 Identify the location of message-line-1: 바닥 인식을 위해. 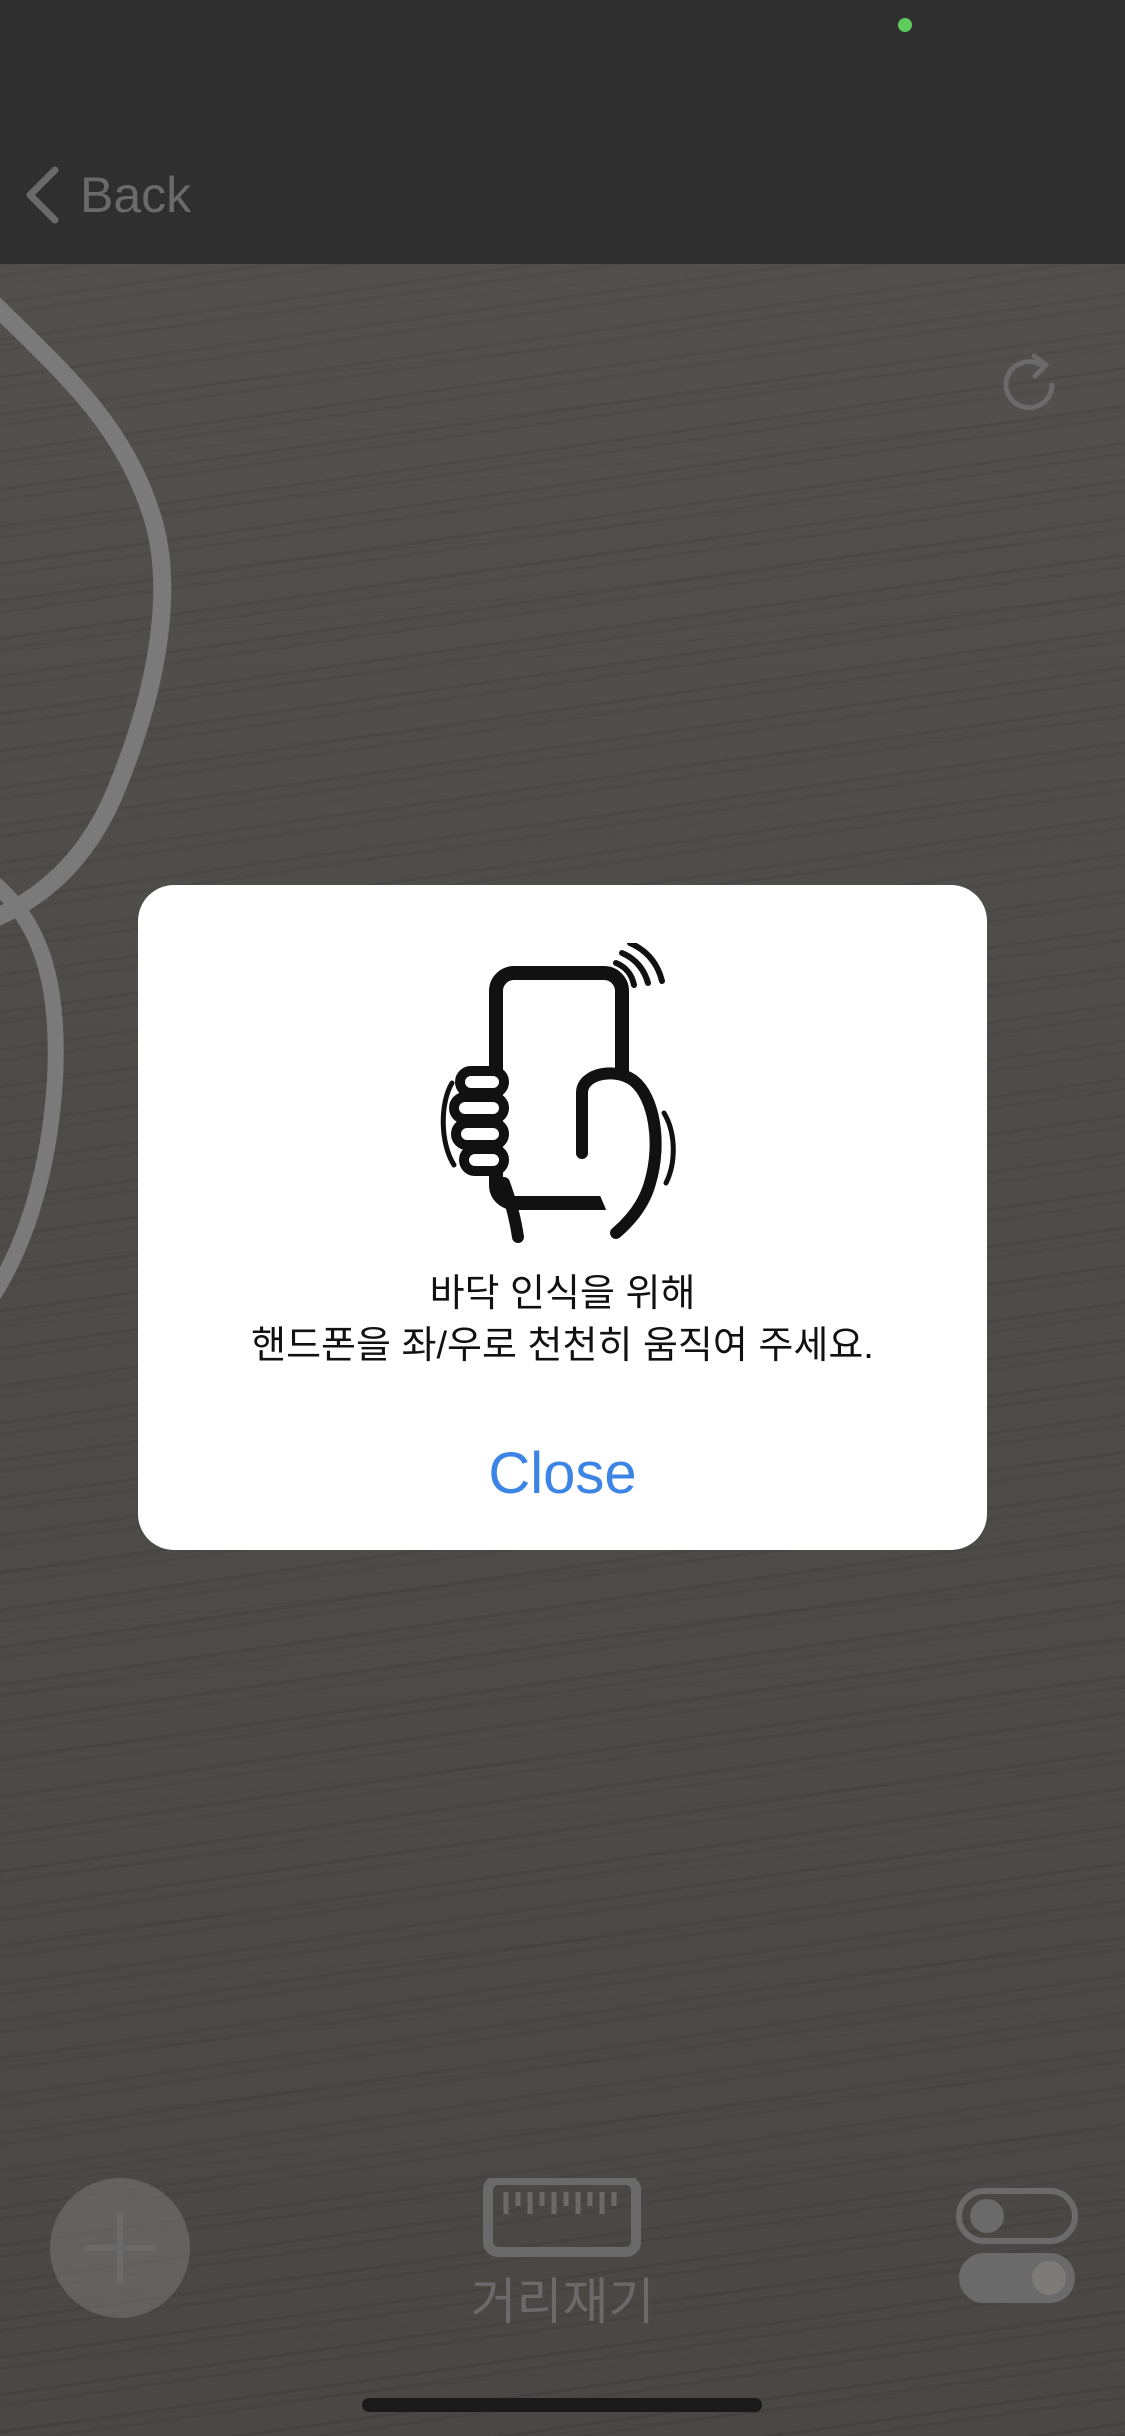
(562, 1294).